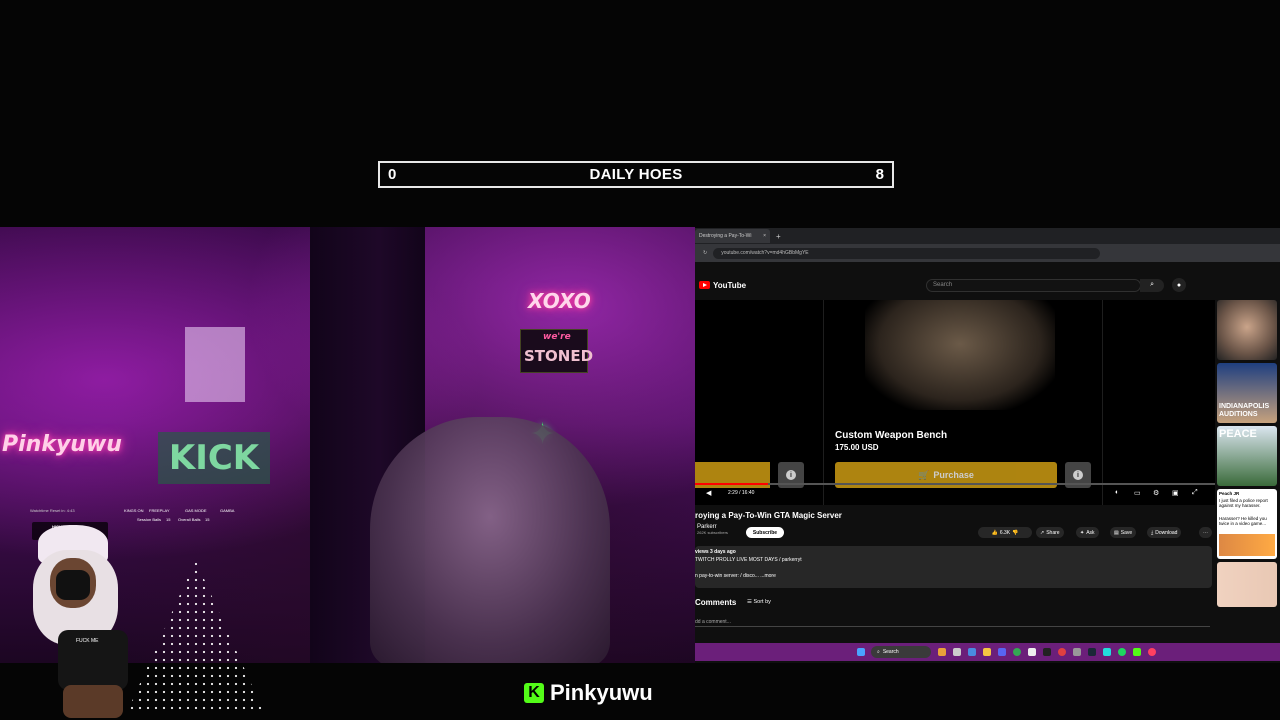  Describe the element at coordinates (901, 652) in the screenshot. I see `taskbar-search: ⌕ Search` at that location.